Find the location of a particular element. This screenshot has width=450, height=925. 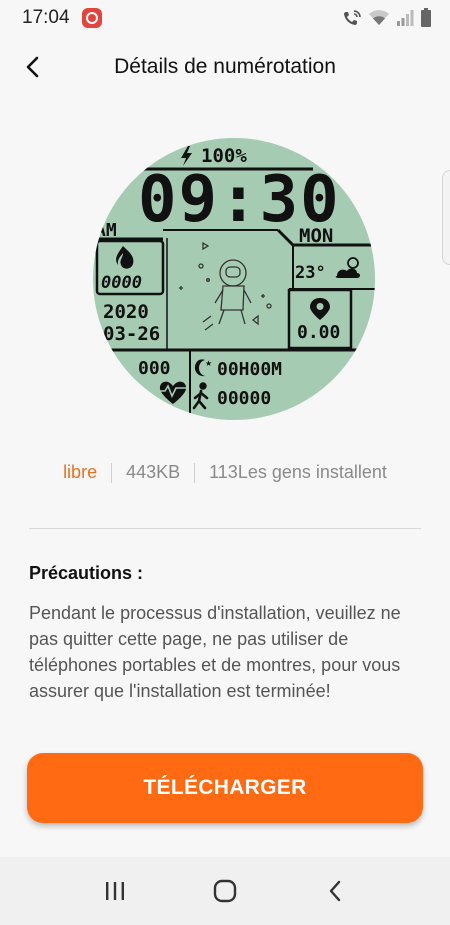

status-bar: 17:04 is located at coordinates (225, 18).